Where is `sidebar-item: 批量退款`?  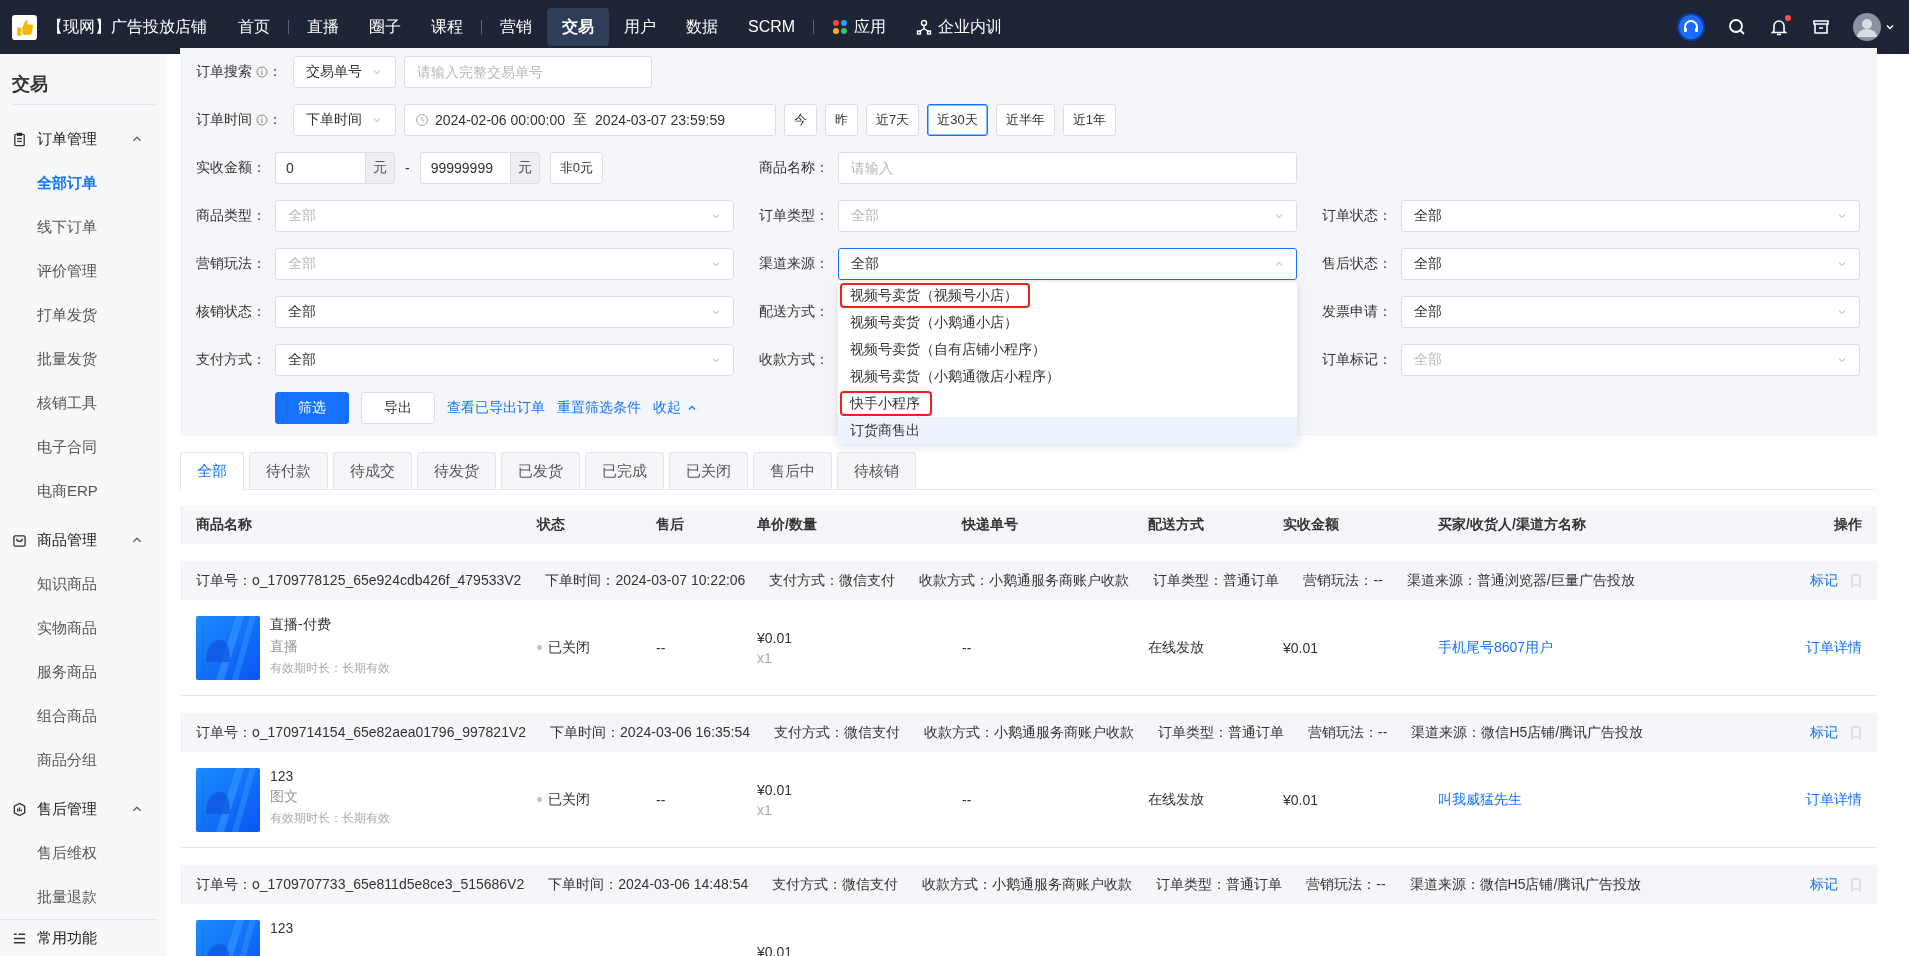 sidebar-item: 批量退款 is located at coordinates (83, 897).